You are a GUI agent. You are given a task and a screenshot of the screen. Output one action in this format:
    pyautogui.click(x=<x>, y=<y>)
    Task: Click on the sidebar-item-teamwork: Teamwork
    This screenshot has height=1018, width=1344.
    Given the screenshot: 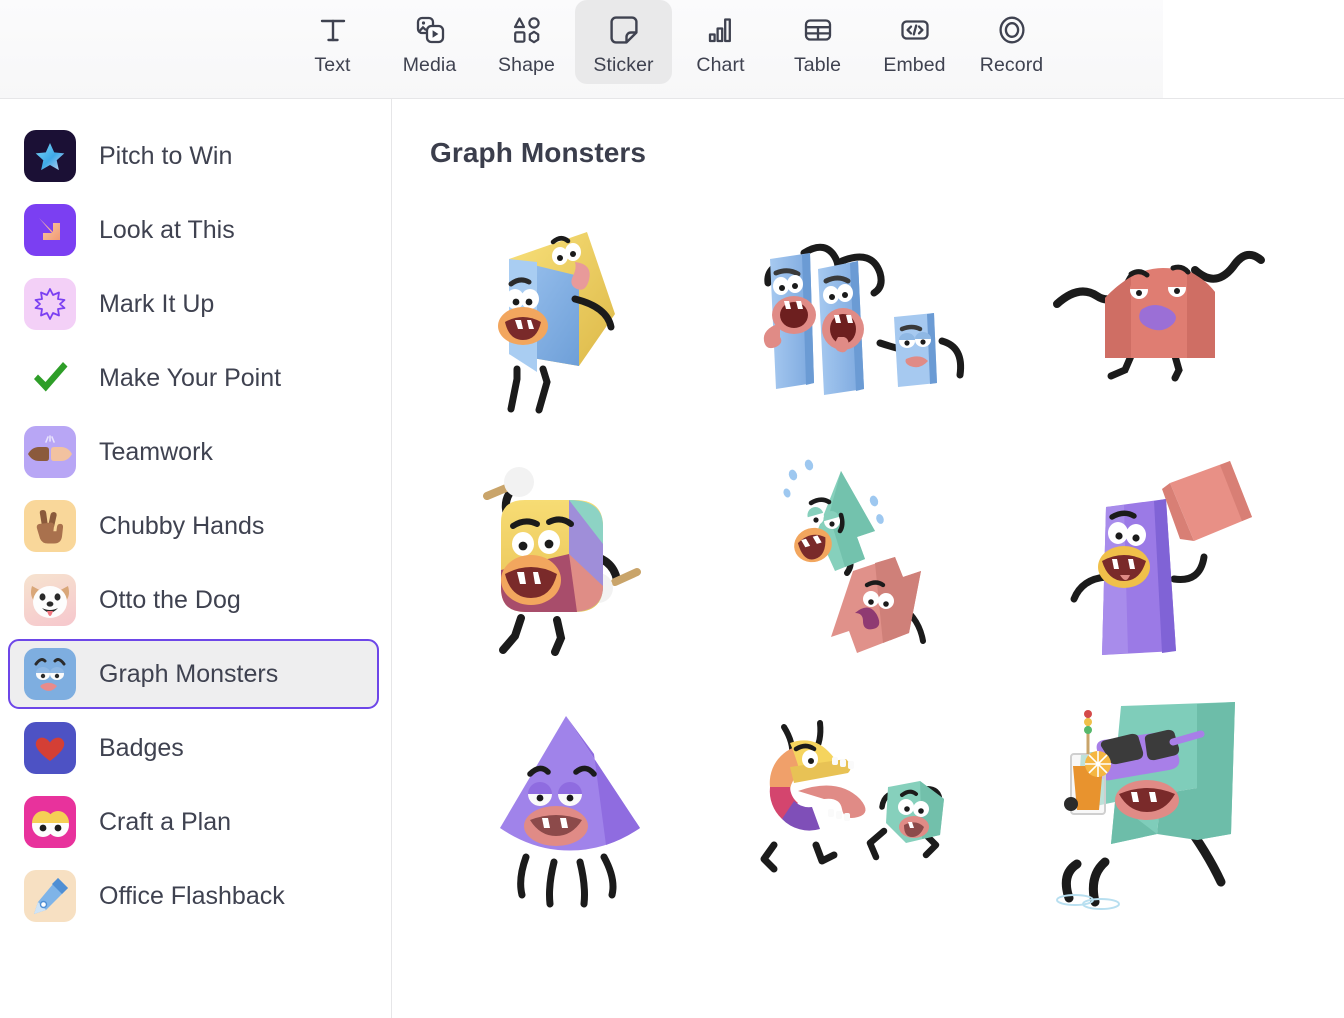 What is the action you would take?
    pyautogui.click(x=193, y=452)
    